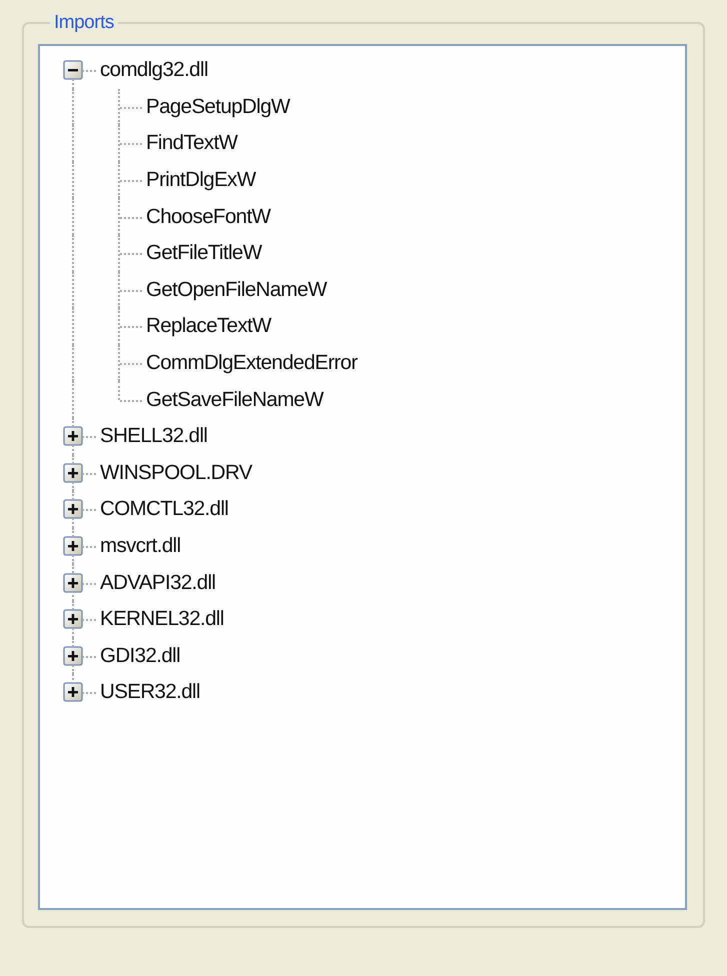 The image size is (727, 976). I want to click on tree-item: FindTextW, so click(190, 143).